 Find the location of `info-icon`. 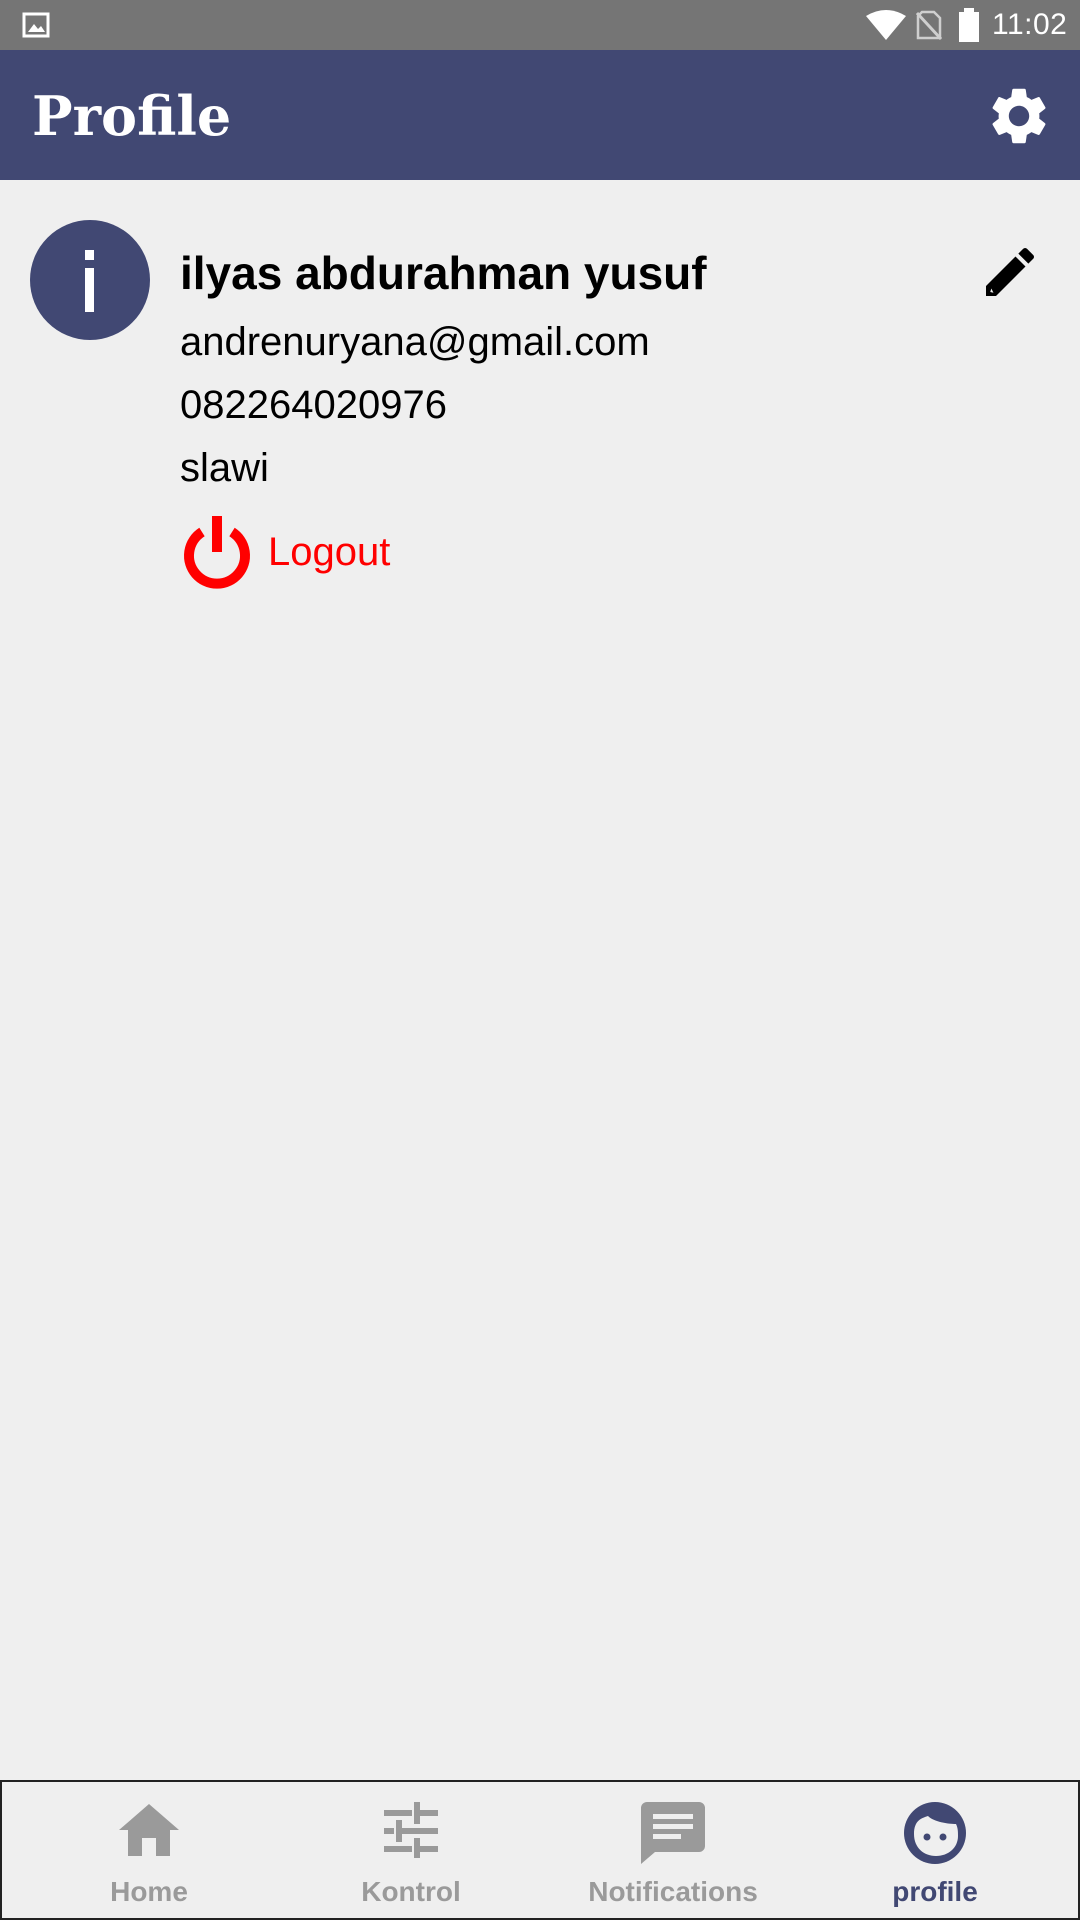

info-icon is located at coordinates (89, 281).